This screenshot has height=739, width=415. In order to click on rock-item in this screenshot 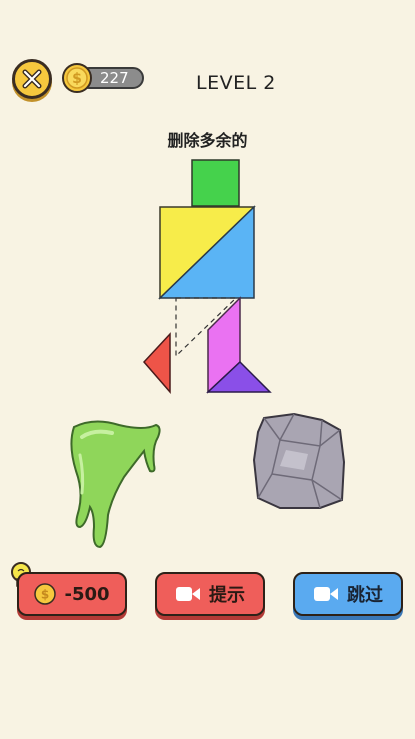, I will do `click(300, 462)`.